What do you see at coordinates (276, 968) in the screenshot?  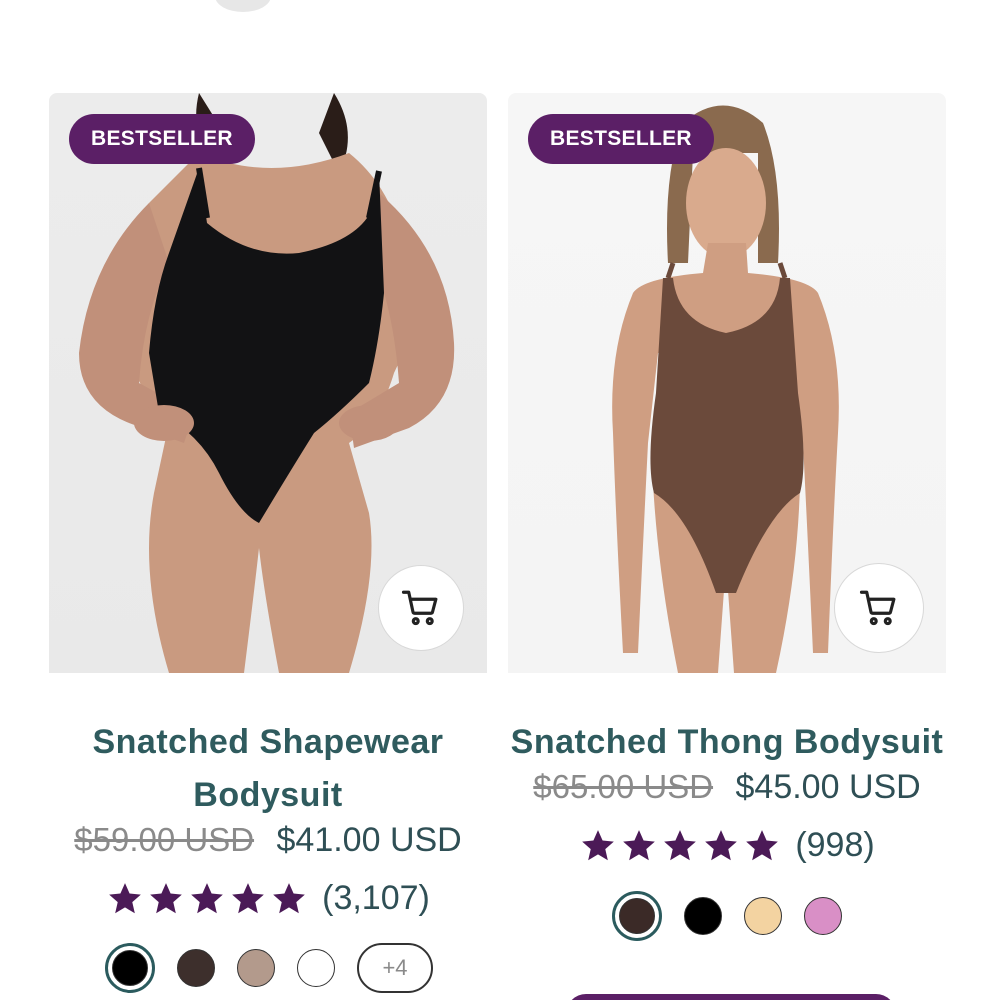 I see `color-swatches: +4` at bounding box center [276, 968].